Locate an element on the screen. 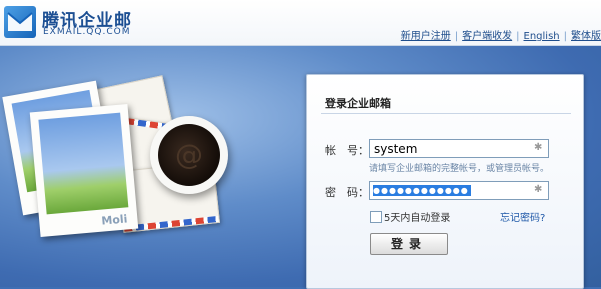  login-title: 登录企业邮箱 is located at coordinates (358, 103).